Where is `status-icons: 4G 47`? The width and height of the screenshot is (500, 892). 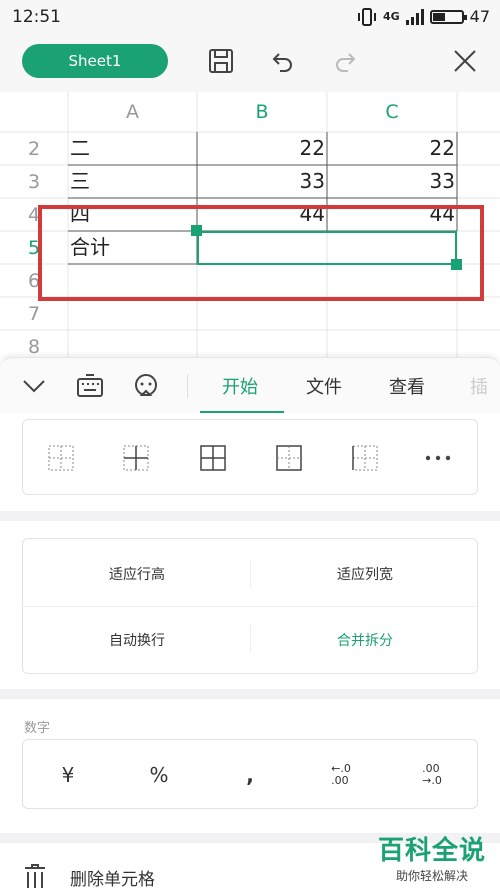
status-icons: 4G 47 is located at coordinates (423, 16).